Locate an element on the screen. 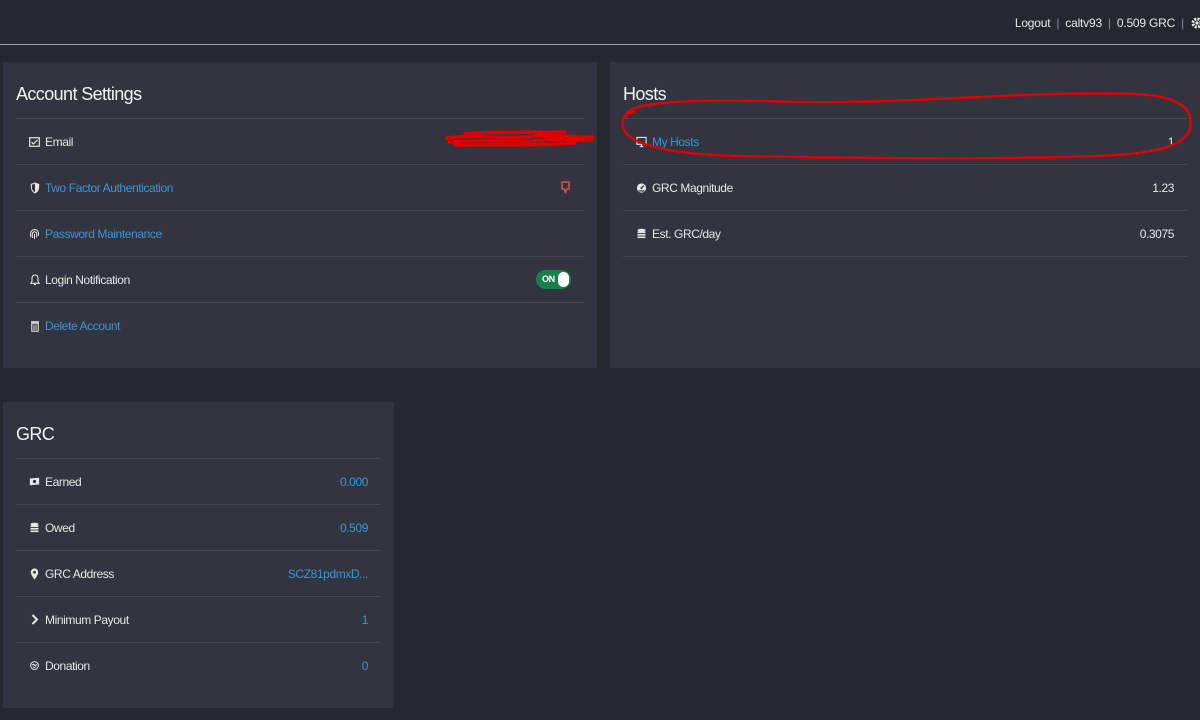 This screenshot has height=720, width=1200. owed-value: 0.509 is located at coordinates (354, 528).